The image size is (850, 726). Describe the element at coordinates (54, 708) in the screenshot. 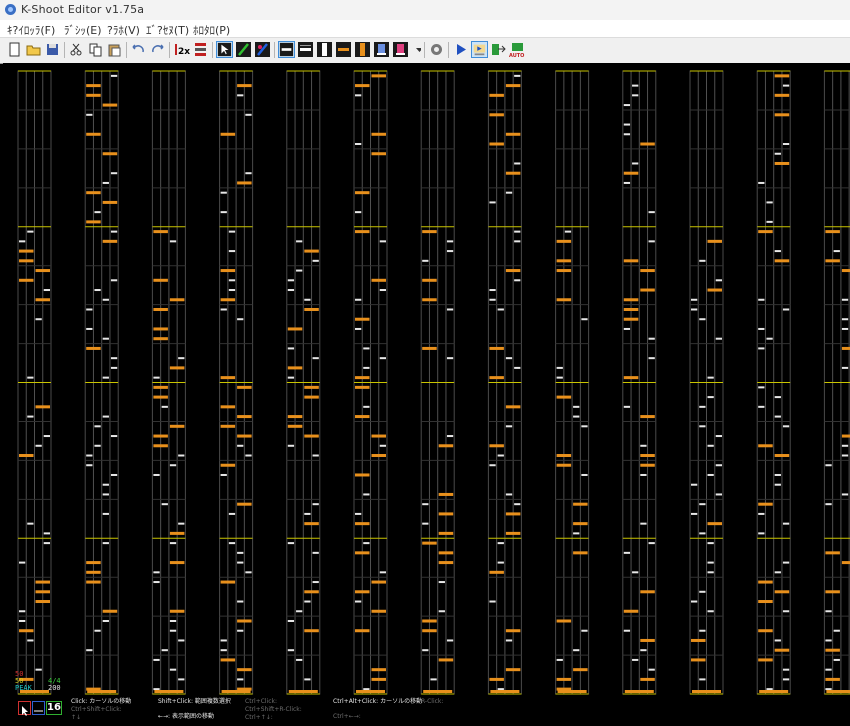

I see `quantize-button: 16` at that location.